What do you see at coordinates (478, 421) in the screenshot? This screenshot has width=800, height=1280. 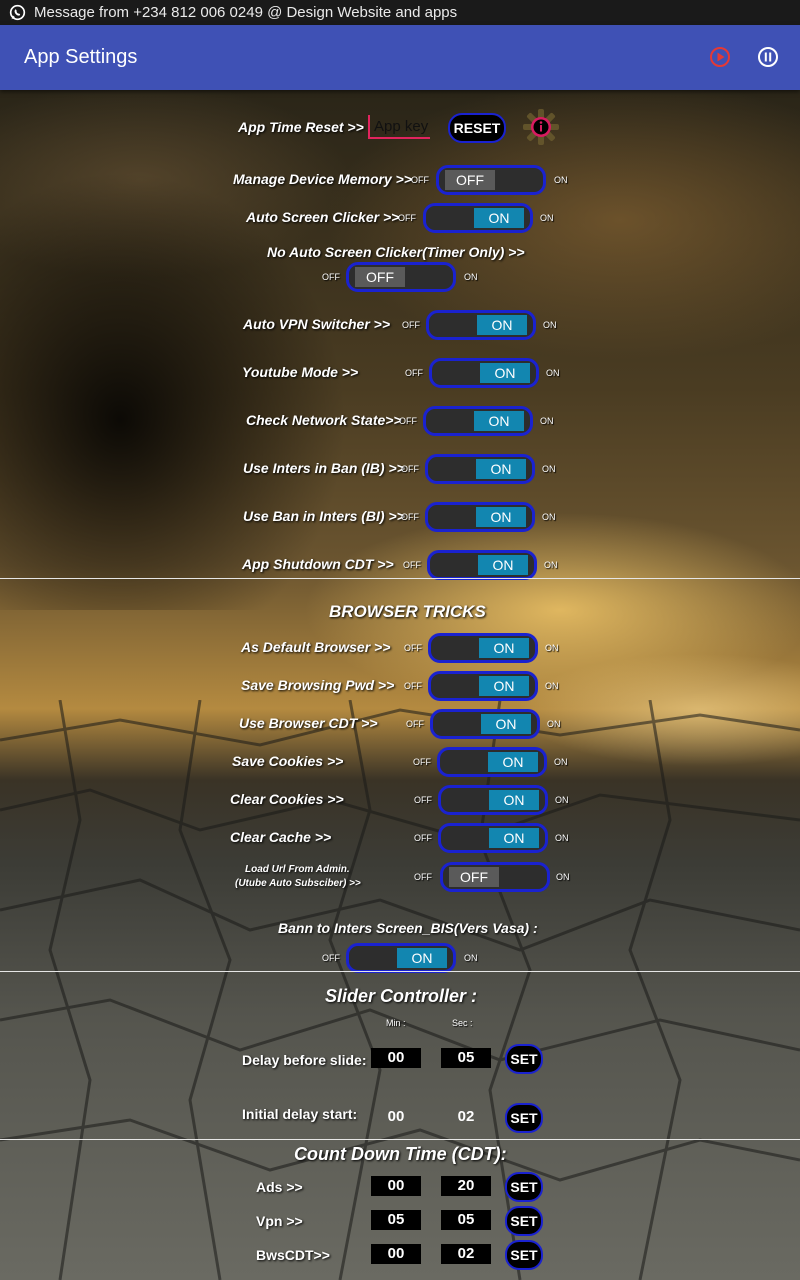 I see `toggle-check-network-state: ON` at bounding box center [478, 421].